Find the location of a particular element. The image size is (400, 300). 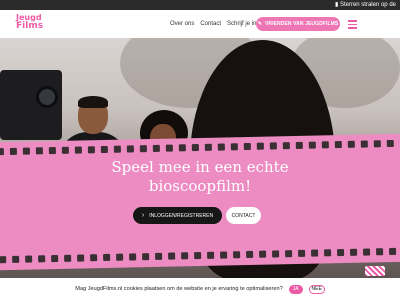

nav-over-ons: Over ons is located at coordinates (182, 24).